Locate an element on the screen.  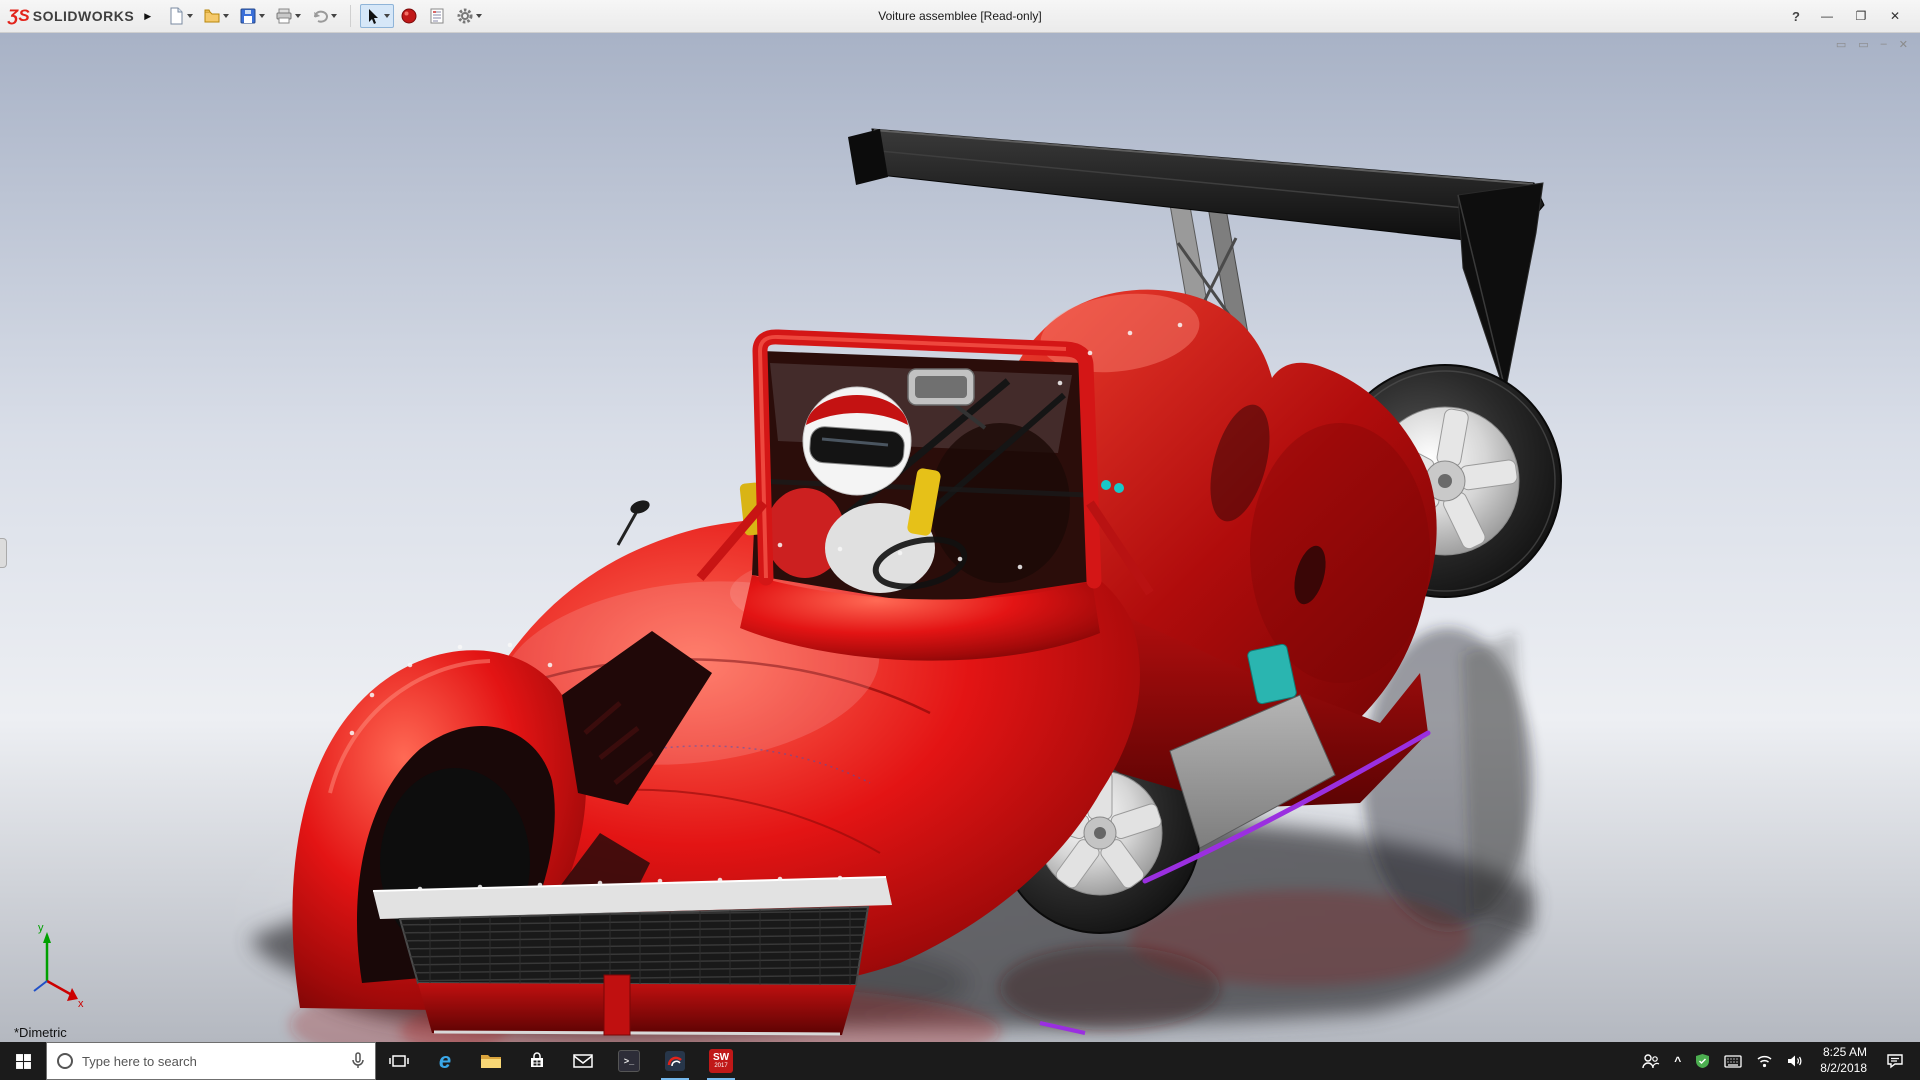
file-explorer-icon is located at coordinates (491, 1061).